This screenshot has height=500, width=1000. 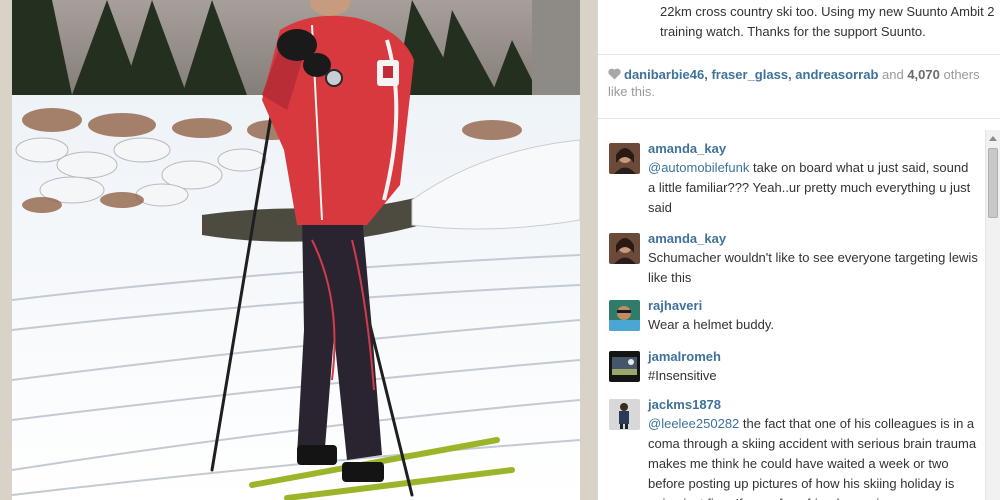 What do you see at coordinates (698, 167) in the screenshot?
I see `comment-mention: @automobilefunk` at bounding box center [698, 167].